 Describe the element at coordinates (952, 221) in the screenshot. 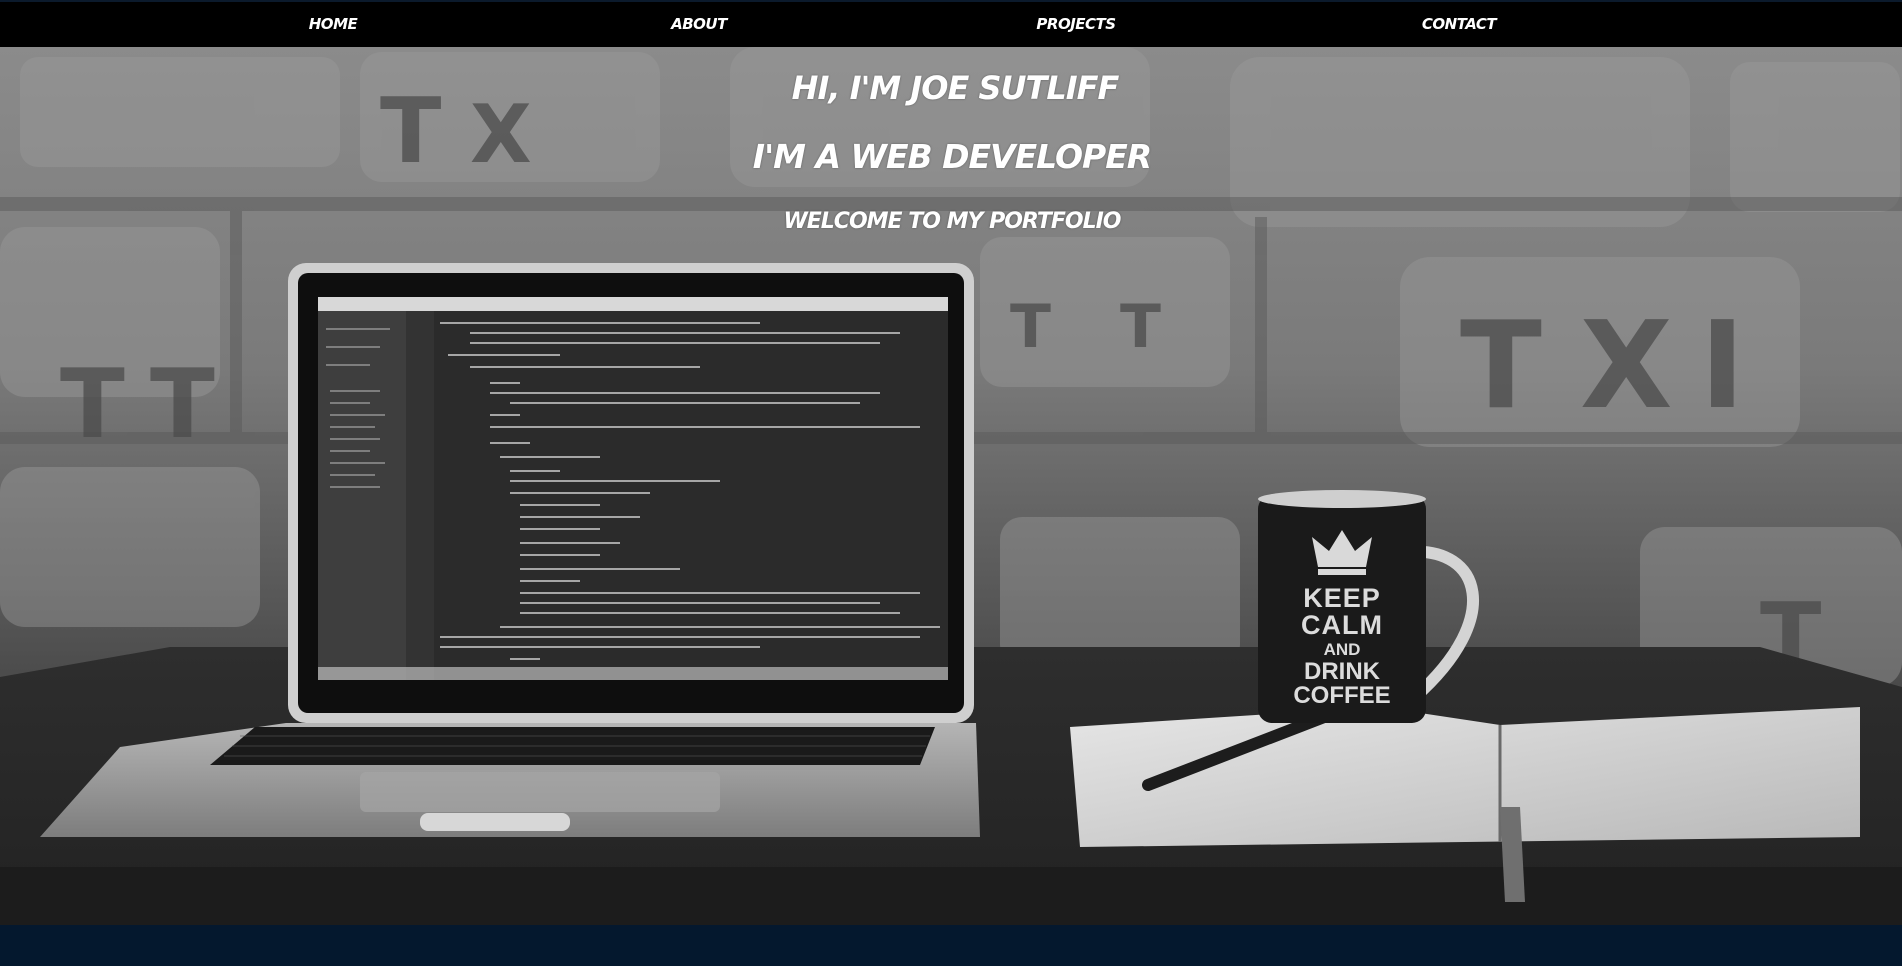

I see `hero-welcome: WELCOME TO MY PORTFOLIO` at that location.